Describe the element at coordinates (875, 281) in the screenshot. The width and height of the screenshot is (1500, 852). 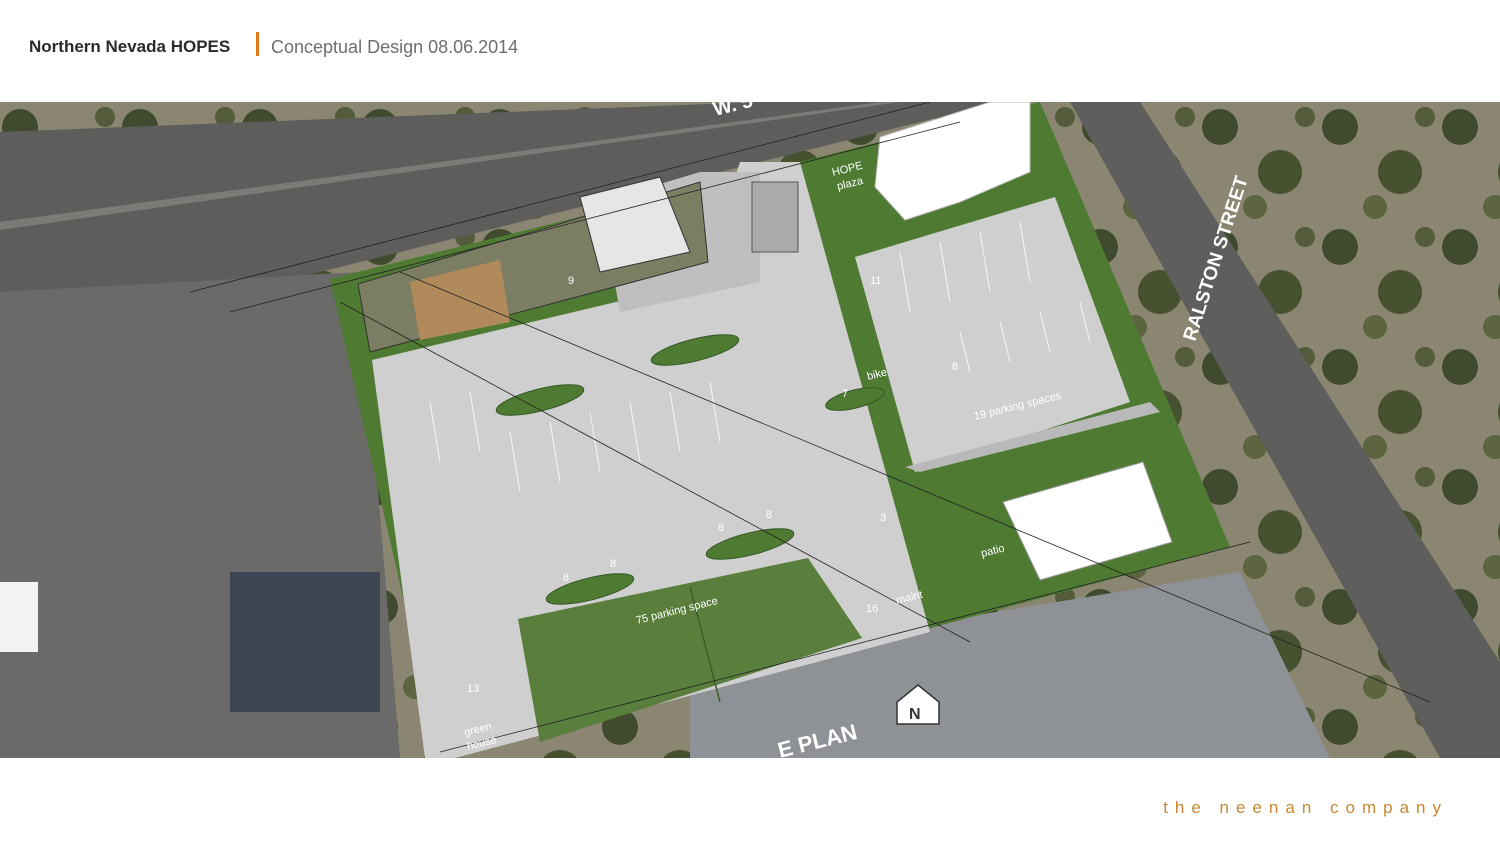
I see `count-11: 11` at that location.